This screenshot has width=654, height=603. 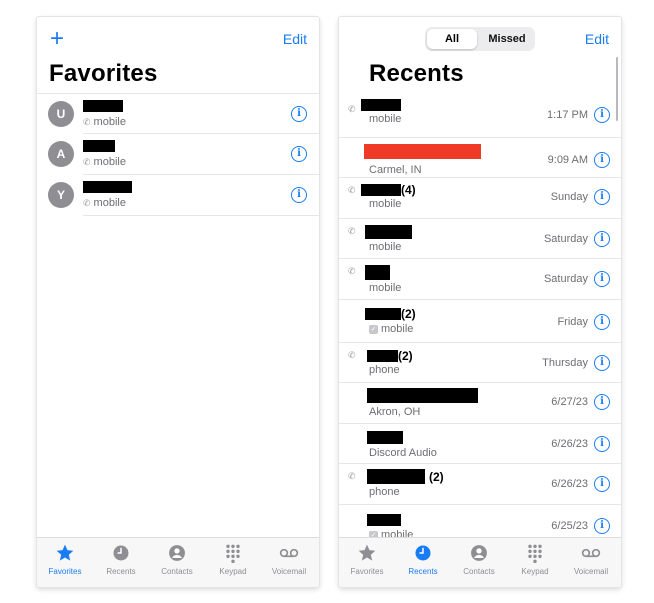 What do you see at coordinates (178, 195) in the screenshot?
I see `favorite-row: Y ✆ mobile i` at bounding box center [178, 195].